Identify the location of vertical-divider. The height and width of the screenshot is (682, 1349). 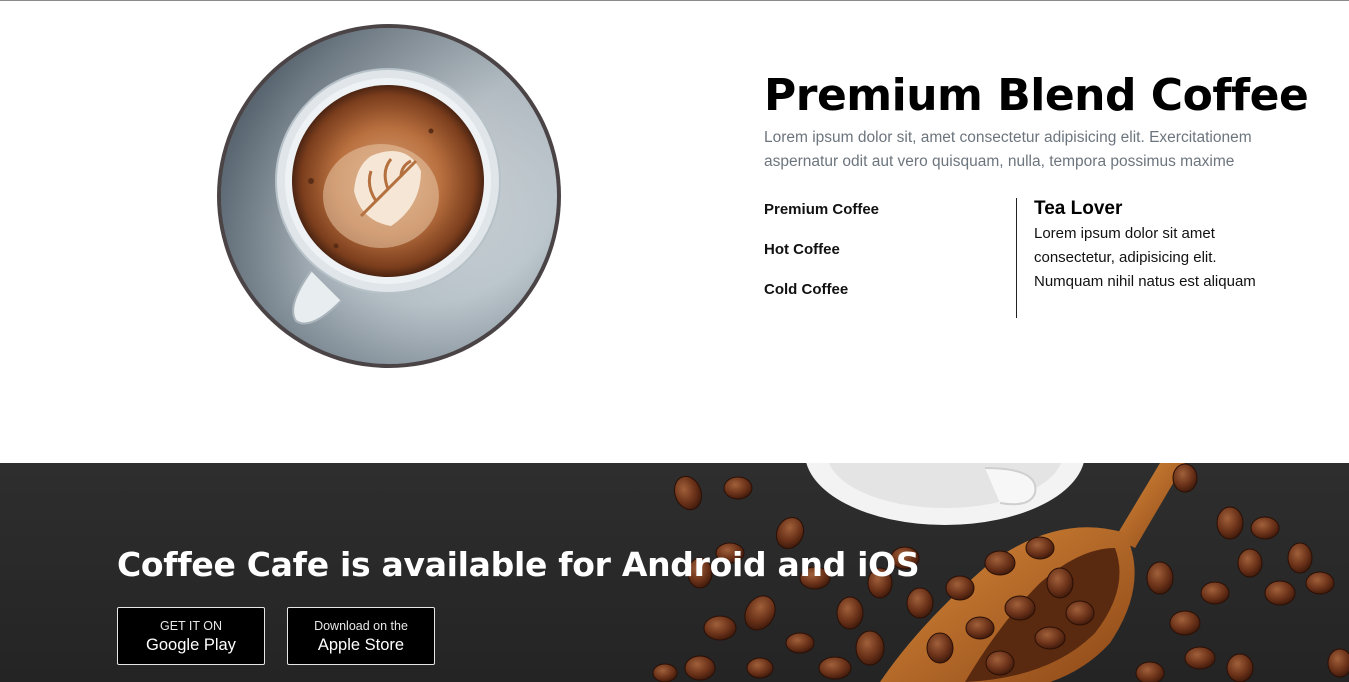
(1016, 258).